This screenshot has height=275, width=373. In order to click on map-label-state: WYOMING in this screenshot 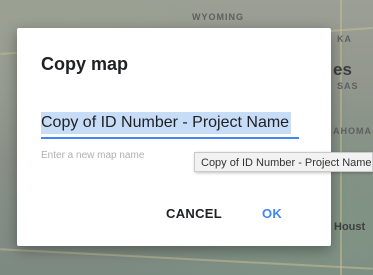, I will do `click(218, 17)`.